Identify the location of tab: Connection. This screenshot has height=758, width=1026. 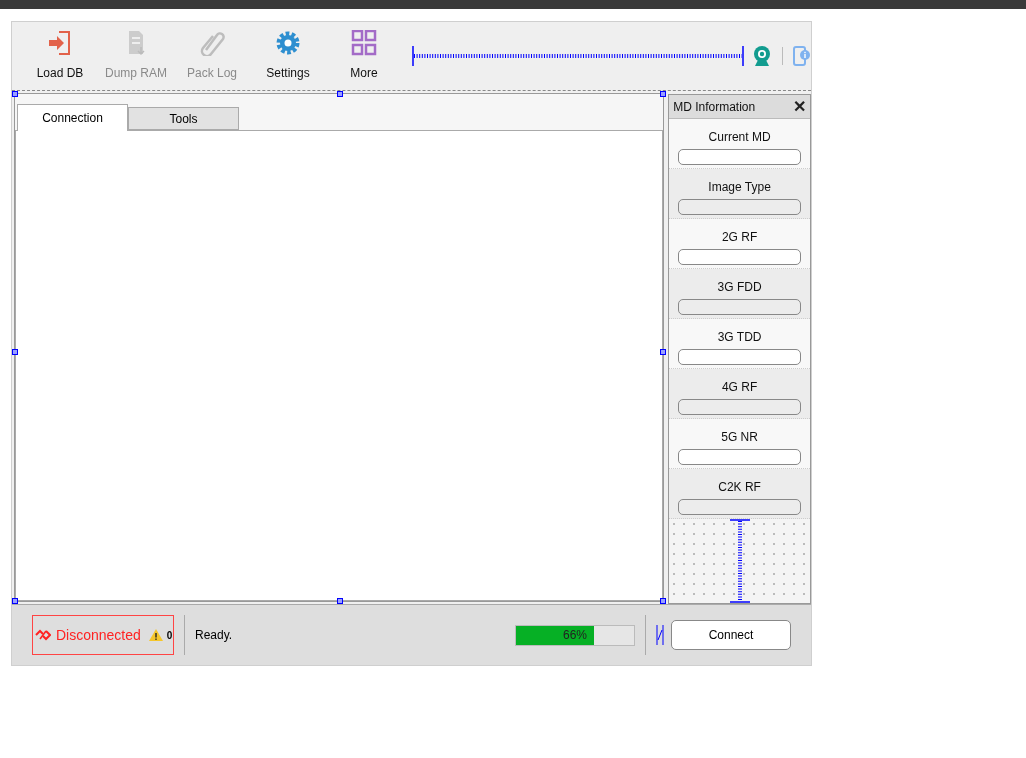
(72, 117).